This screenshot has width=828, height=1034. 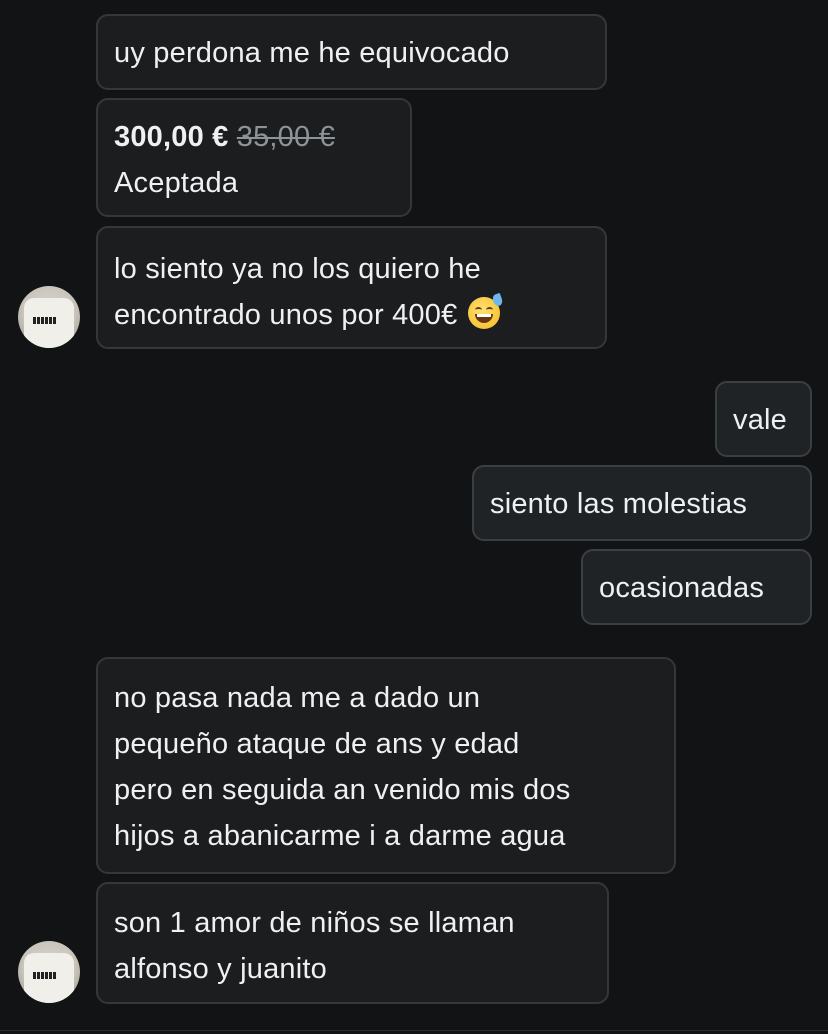 I want to click on divider, so click(x=414, y=1030).